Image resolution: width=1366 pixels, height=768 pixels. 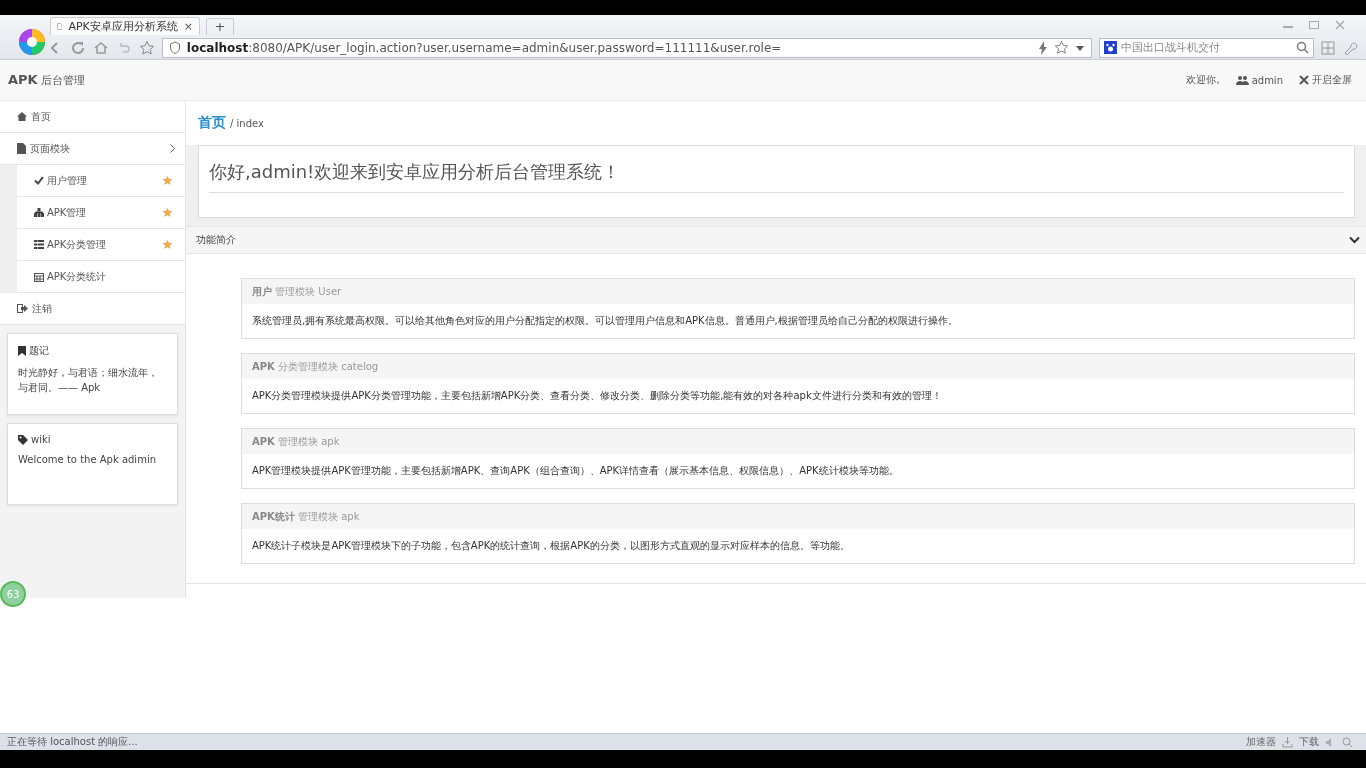 What do you see at coordinates (1314, 25) in the screenshot?
I see `maximize-icon` at bounding box center [1314, 25].